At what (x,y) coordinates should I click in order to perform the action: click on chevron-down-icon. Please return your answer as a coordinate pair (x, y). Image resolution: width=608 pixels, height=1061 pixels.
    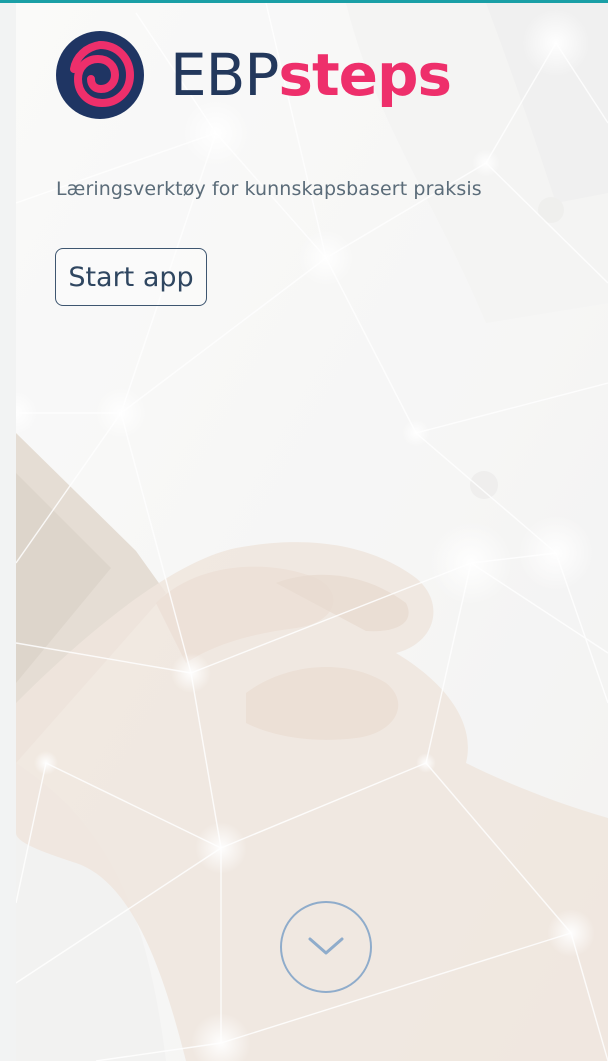
    Looking at the image, I should click on (326, 946).